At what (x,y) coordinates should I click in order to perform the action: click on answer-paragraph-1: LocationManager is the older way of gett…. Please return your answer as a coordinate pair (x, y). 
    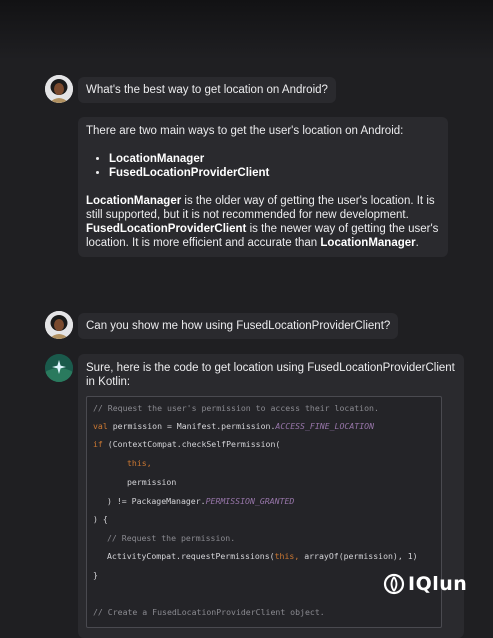
    Looking at the image, I should click on (260, 208).